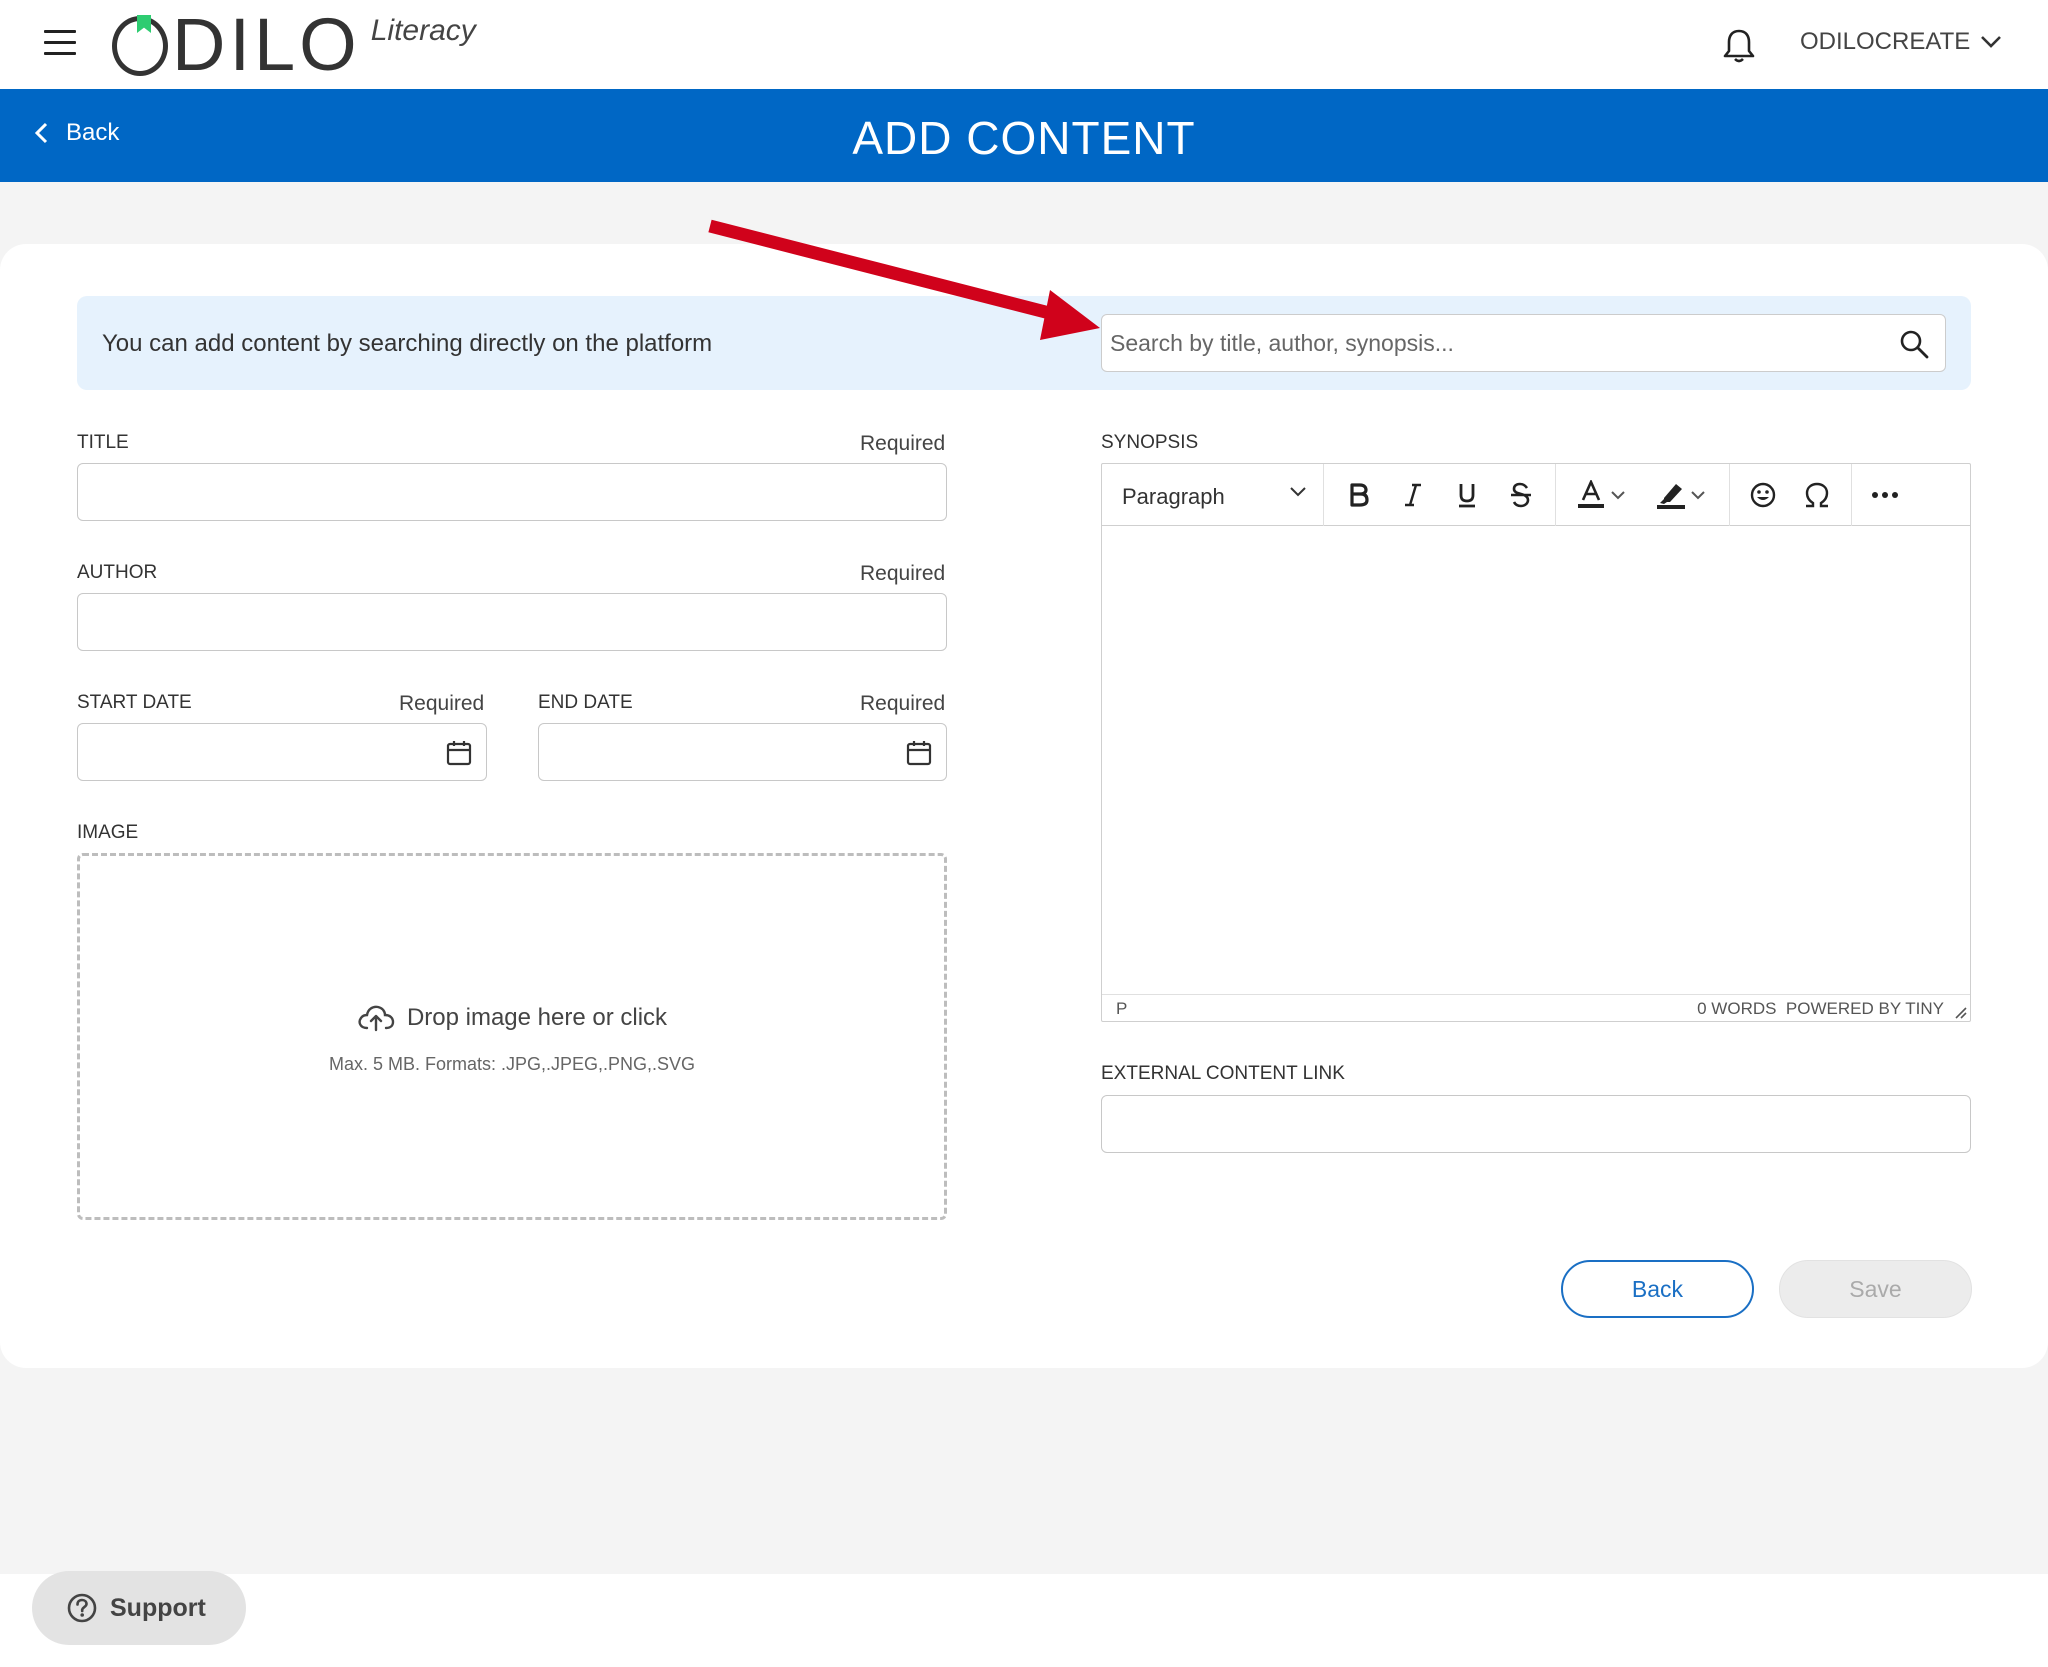 This screenshot has height=1667, width=2048. I want to click on text-color-button, so click(1591, 495).